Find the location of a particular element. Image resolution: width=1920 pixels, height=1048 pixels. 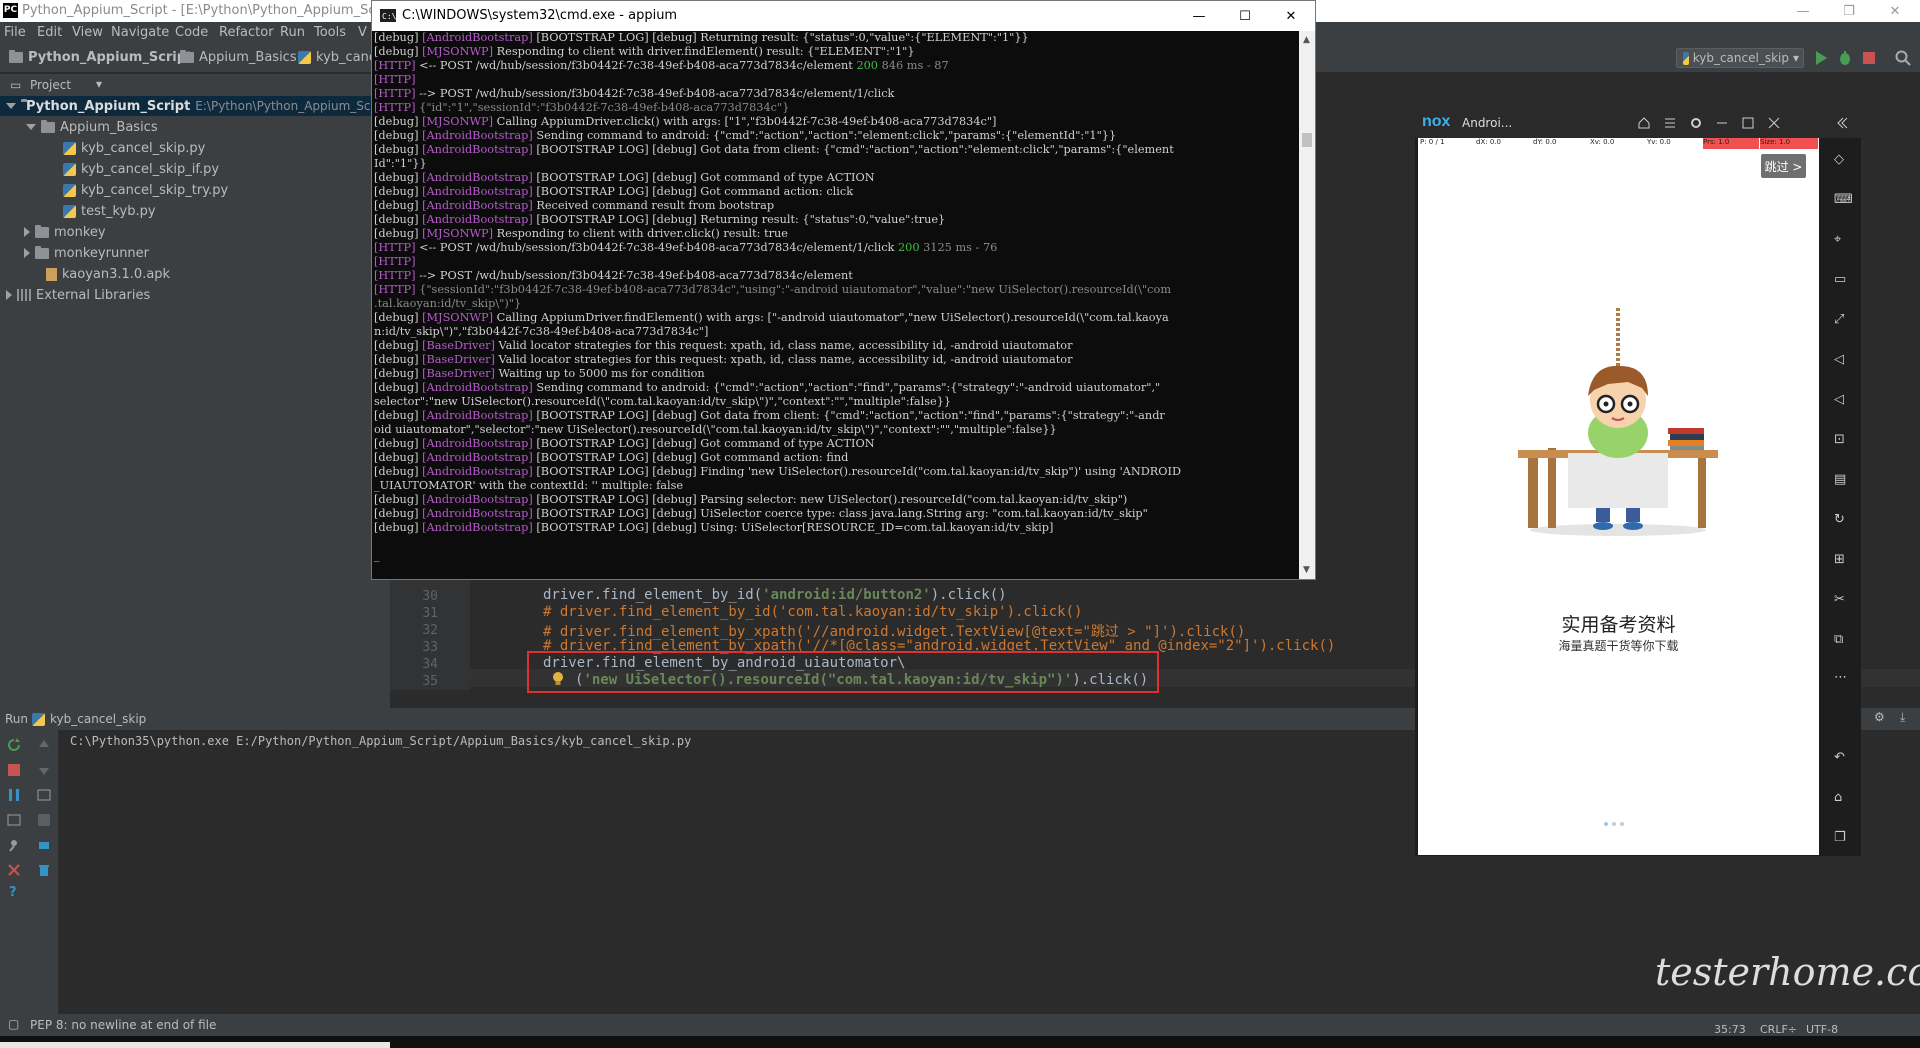

tree-file: test_kyb.py is located at coordinates (109, 211).